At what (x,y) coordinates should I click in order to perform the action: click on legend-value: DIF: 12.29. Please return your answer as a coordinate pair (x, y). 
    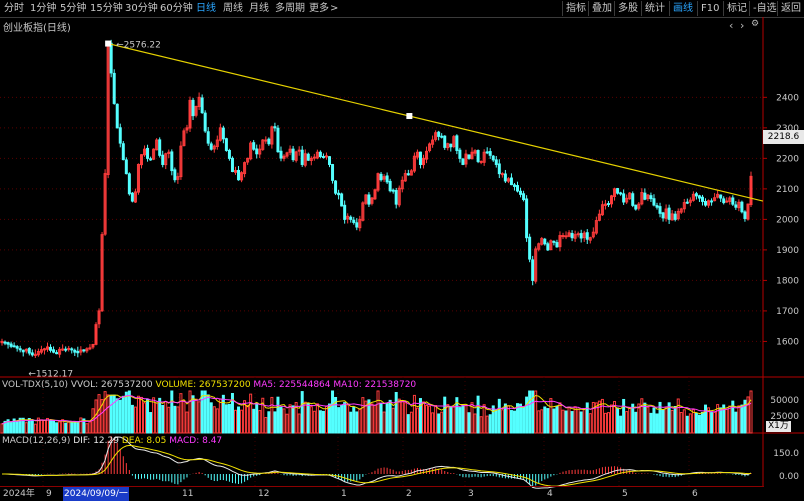
    Looking at the image, I should click on (96, 441).